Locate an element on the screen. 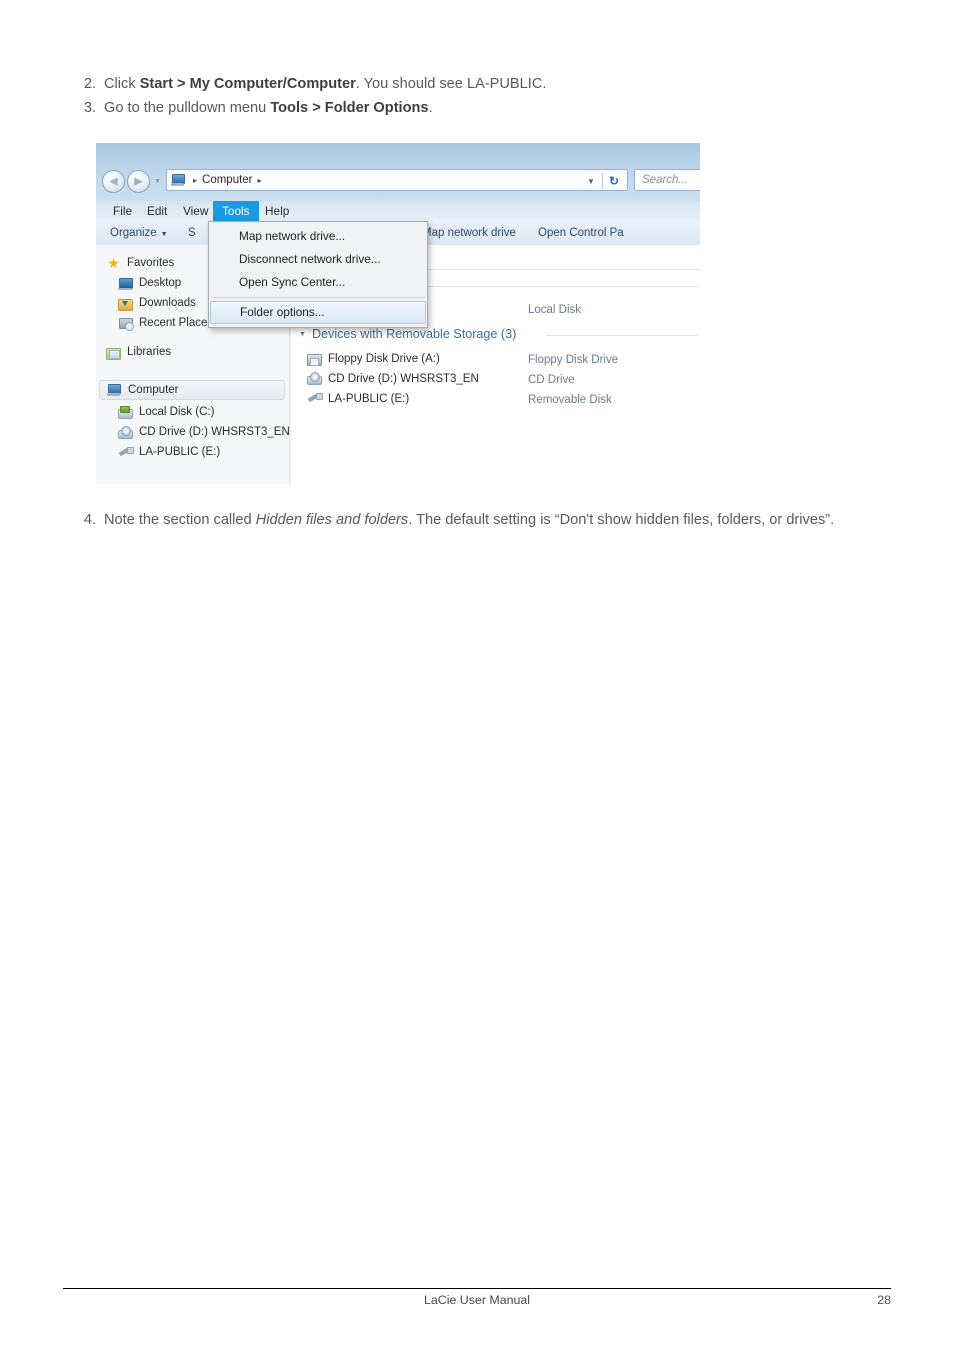 Image resolution: width=954 pixels, height=1350 pixels. sidebar-item-label: Computer is located at coordinates (153, 390).